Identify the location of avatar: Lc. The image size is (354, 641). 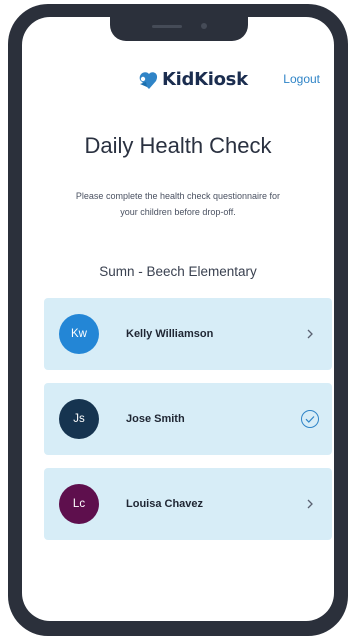
(79, 504).